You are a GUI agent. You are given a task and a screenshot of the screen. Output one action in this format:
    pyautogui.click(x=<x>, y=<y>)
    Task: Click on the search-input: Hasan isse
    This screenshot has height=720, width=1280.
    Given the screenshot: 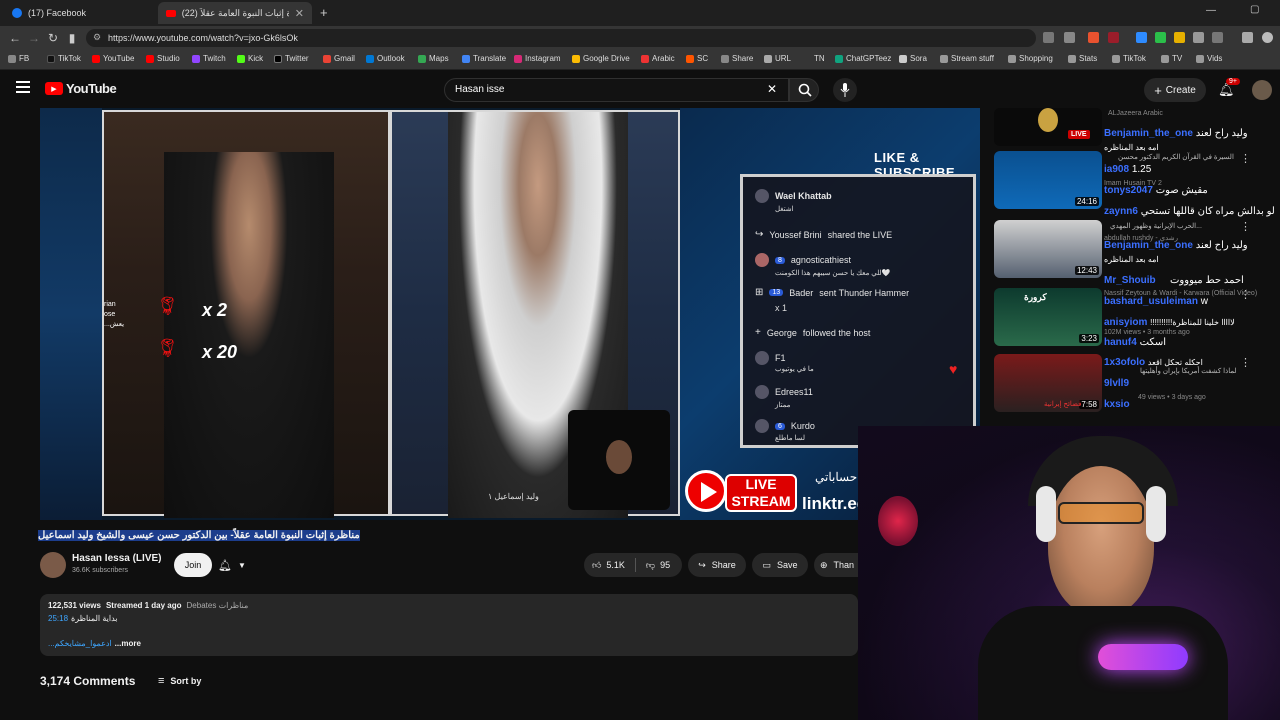 What is the action you would take?
    pyautogui.click(x=616, y=90)
    